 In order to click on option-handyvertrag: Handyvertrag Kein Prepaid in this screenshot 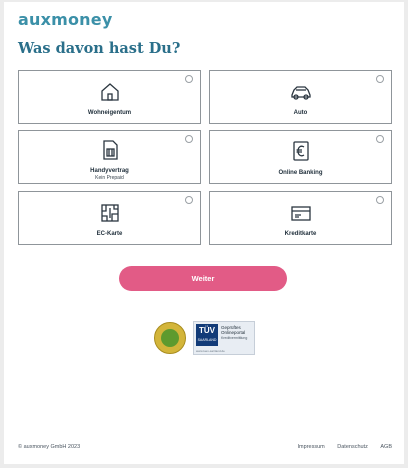, I will do `click(109, 157)`.